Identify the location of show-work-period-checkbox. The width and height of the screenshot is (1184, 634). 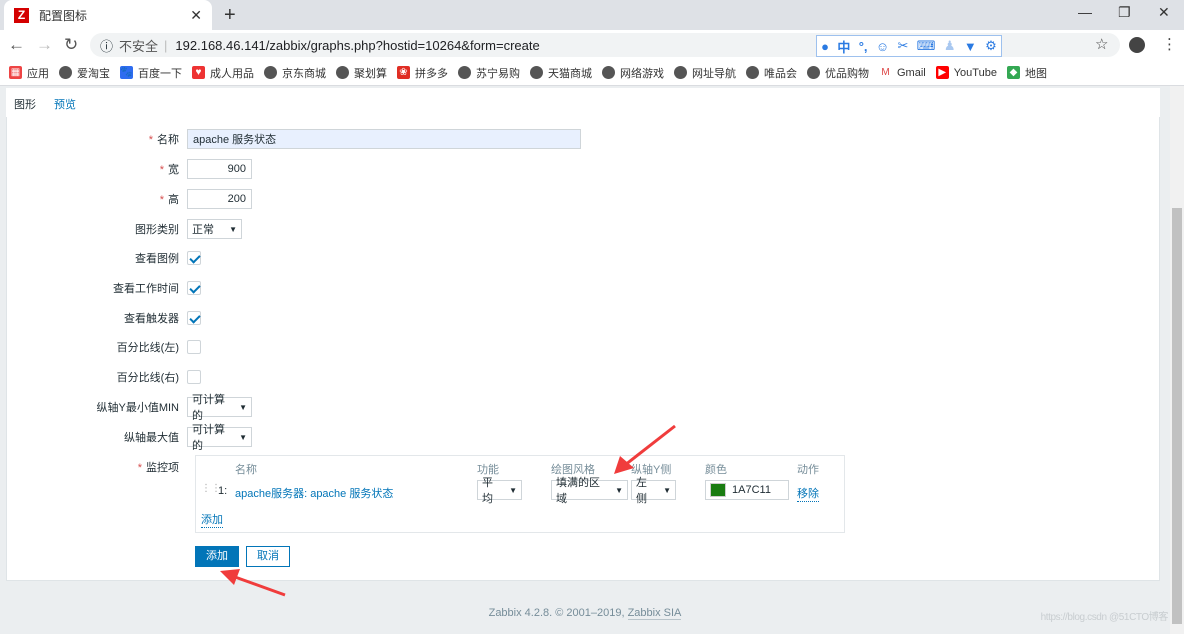
(194, 288).